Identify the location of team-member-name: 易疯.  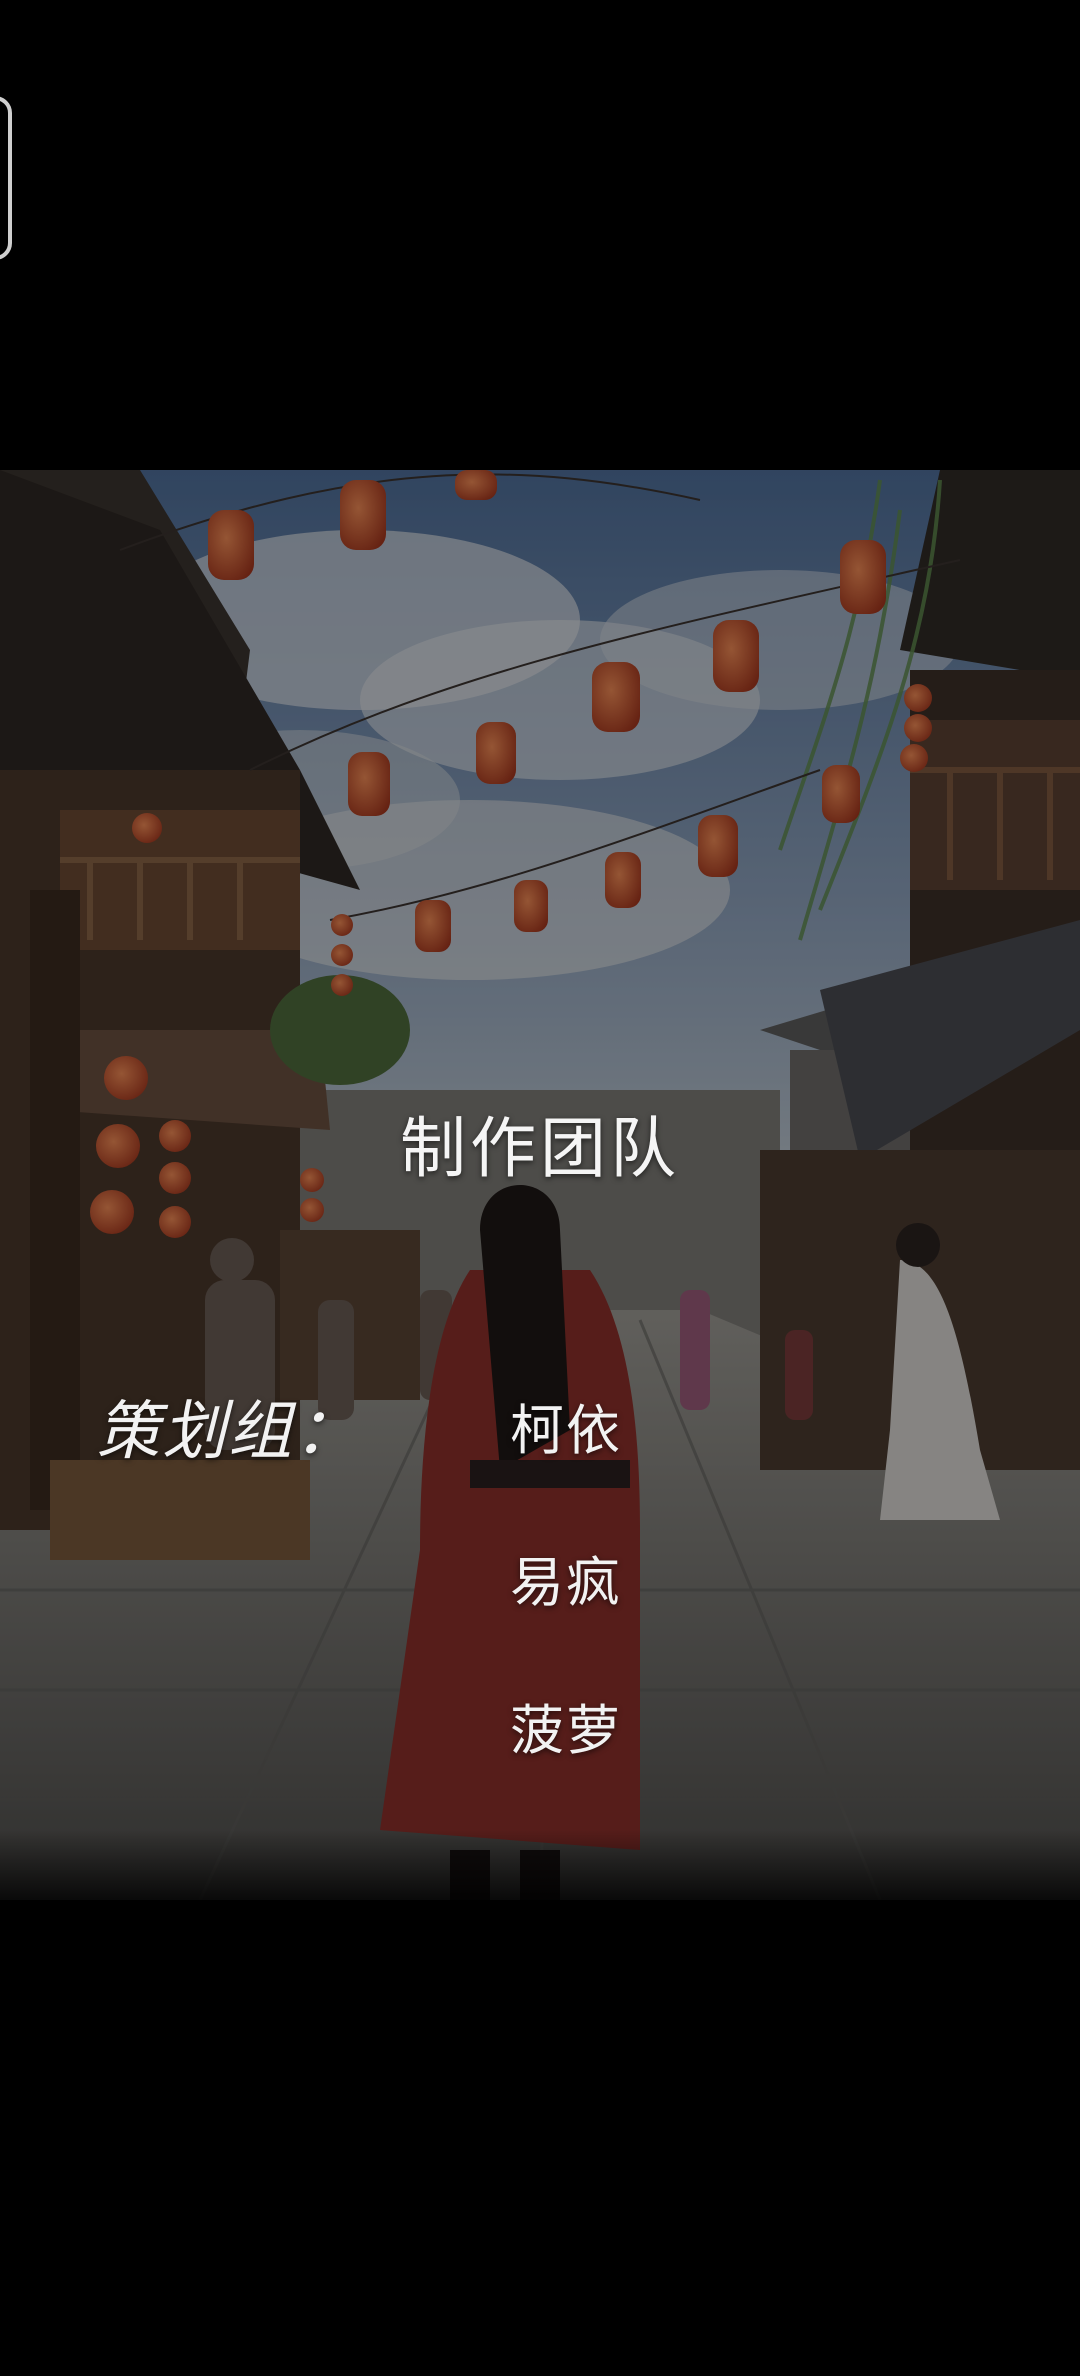
(566, 1582).